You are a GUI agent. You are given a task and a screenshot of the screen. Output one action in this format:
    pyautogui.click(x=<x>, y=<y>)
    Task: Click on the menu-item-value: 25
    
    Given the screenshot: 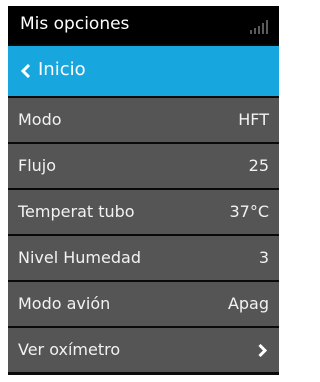 What is the action you would take?
    pyautogui.click(x=258, y=165)
    